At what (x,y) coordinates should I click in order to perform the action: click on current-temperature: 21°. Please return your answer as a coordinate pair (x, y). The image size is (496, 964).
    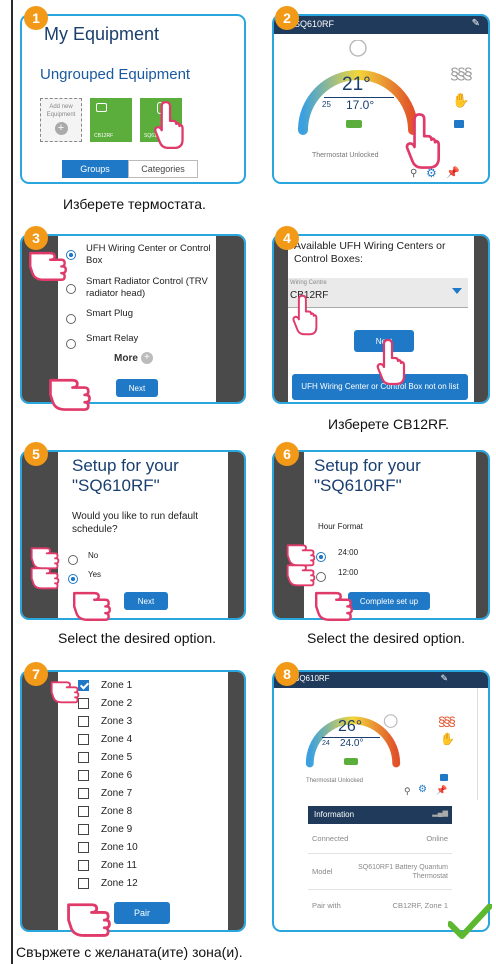
    Looking at the image, I should click on (356, 84).